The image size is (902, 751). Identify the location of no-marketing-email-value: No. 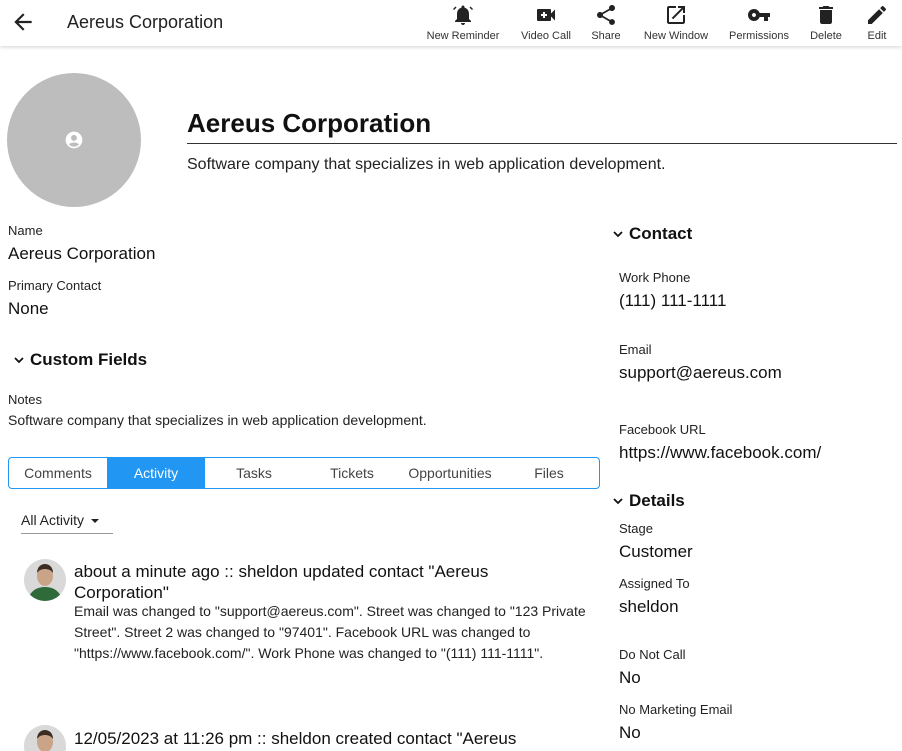
(630, 732).